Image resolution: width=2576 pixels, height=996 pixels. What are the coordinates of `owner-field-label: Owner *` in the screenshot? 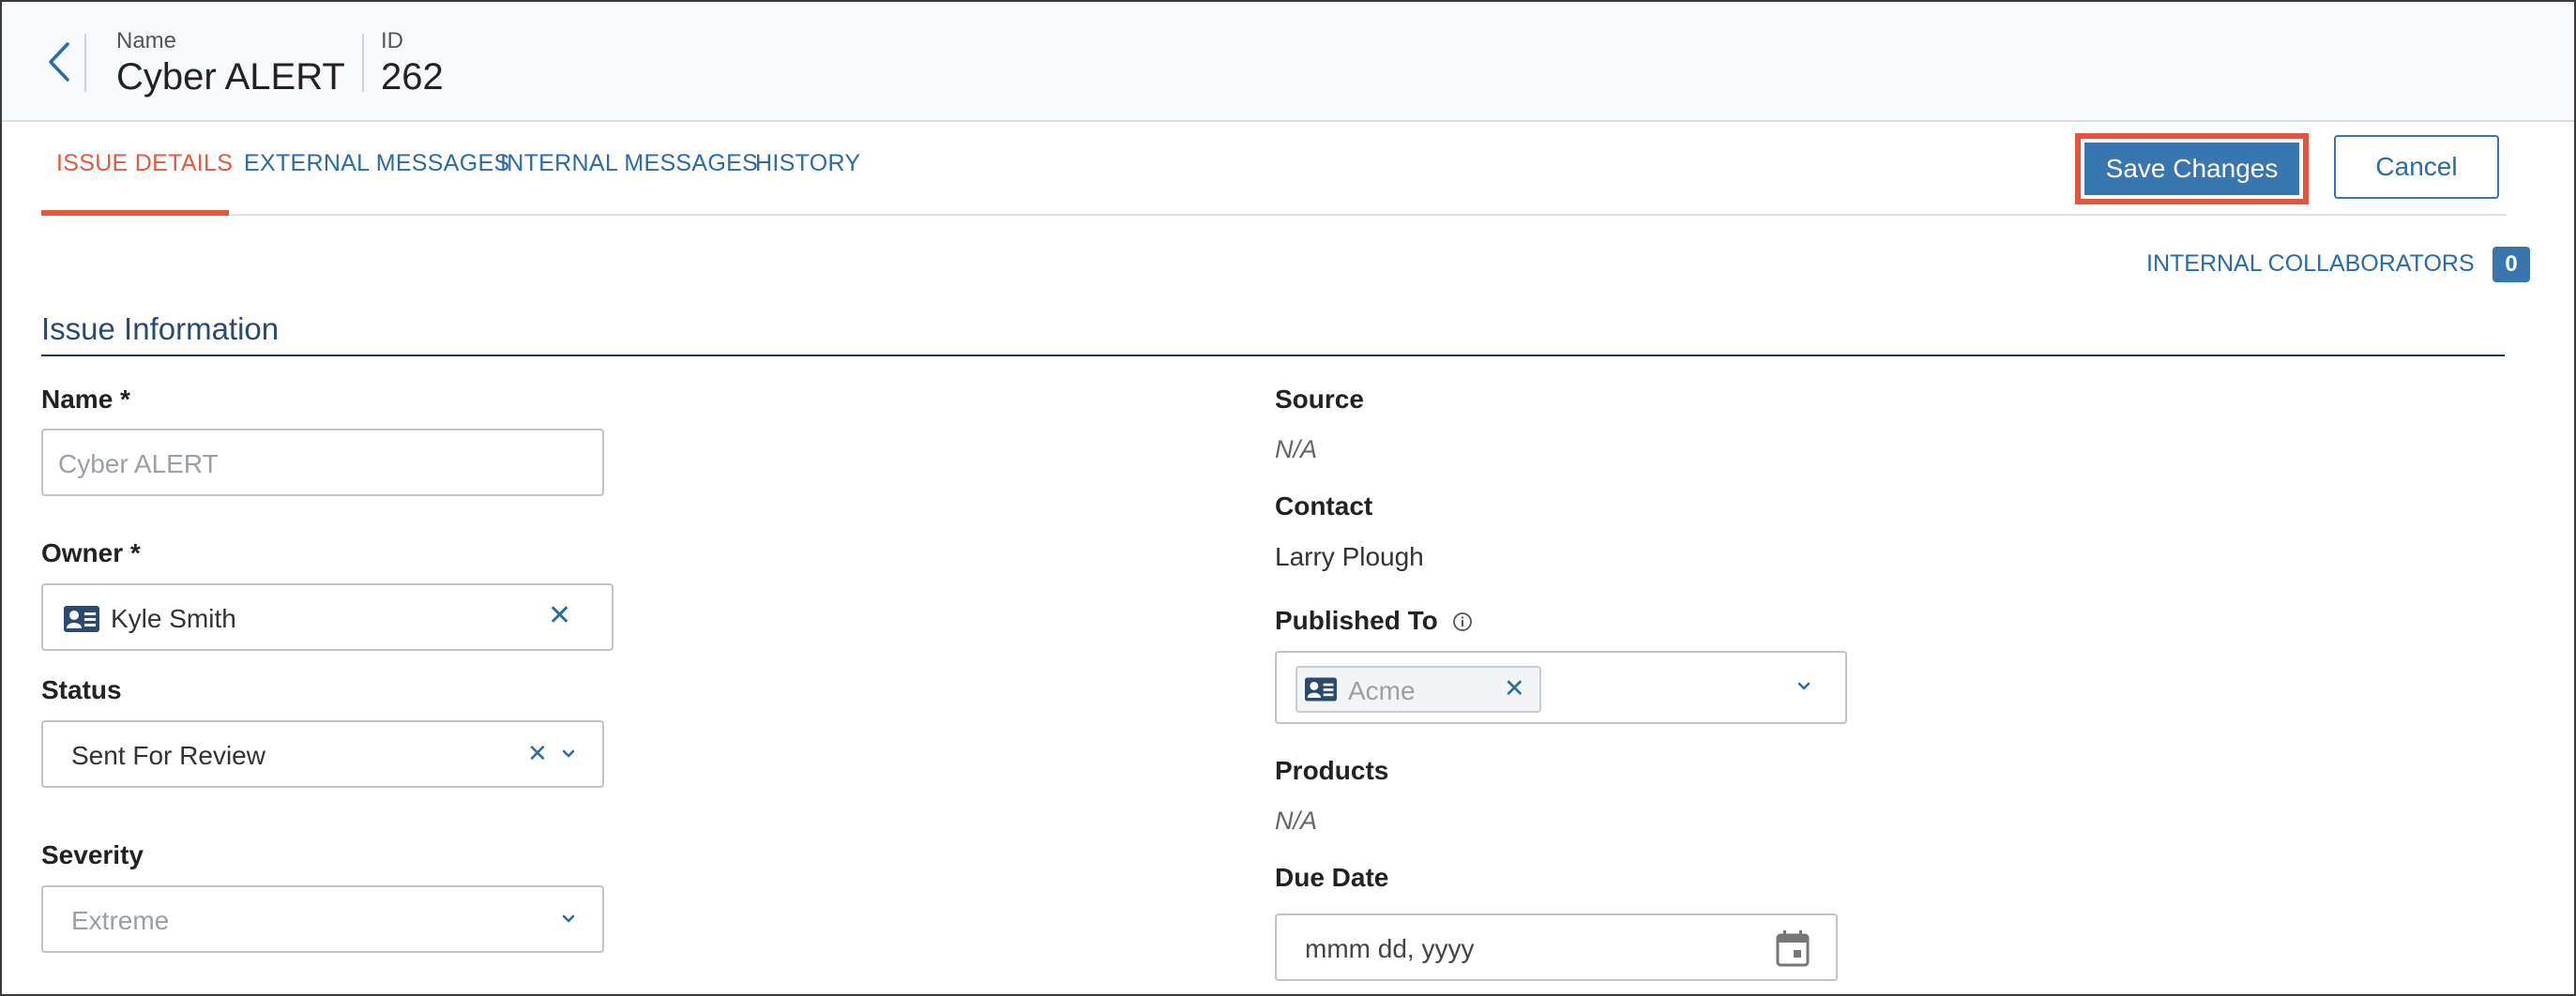 It's located at (91, 552).